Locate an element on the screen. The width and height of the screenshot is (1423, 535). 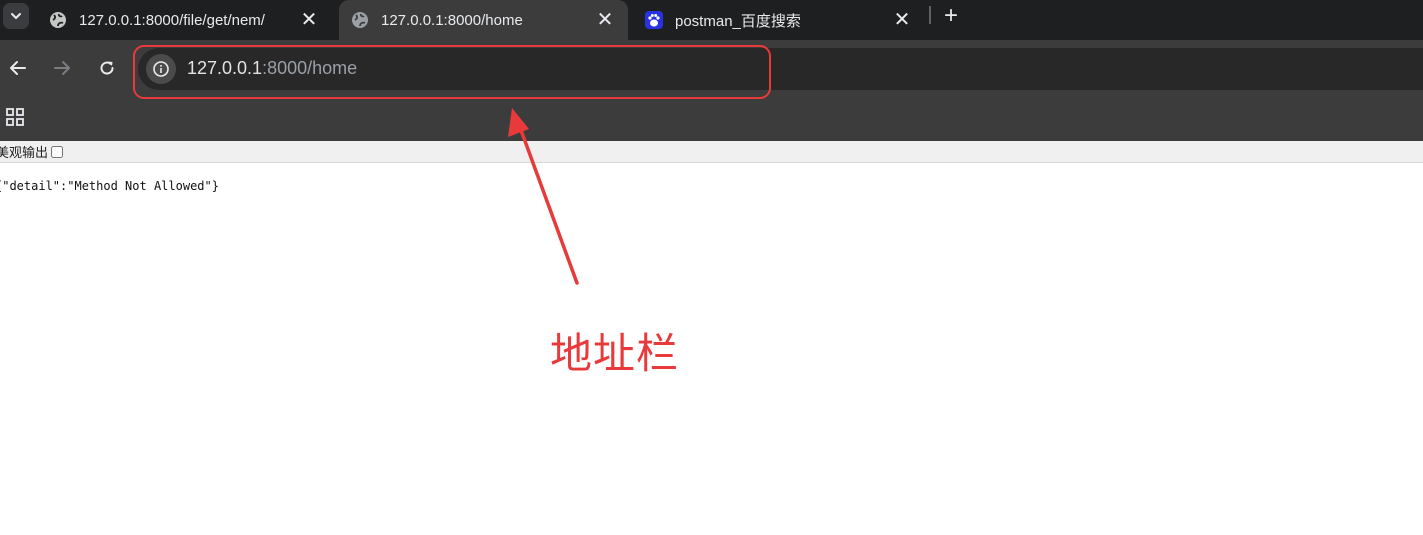
reload-icon is located at coordinates (107, 68).